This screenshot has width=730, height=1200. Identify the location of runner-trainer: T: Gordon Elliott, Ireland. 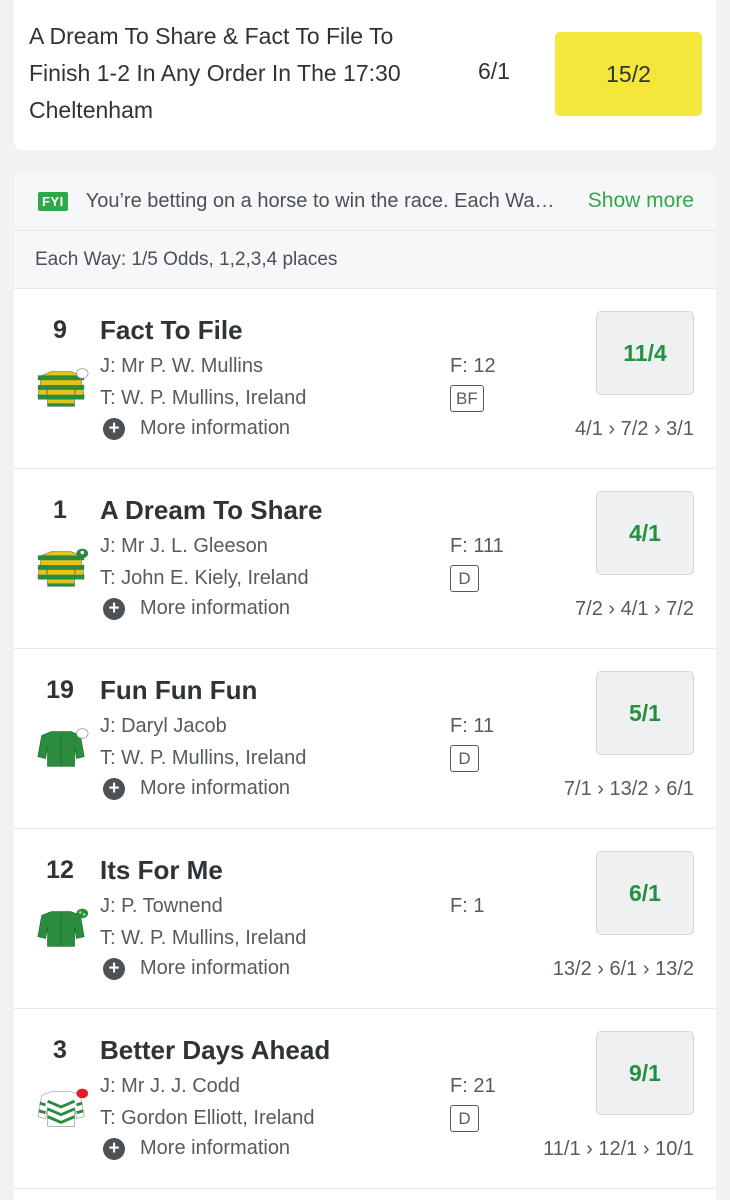
(207, 1118).